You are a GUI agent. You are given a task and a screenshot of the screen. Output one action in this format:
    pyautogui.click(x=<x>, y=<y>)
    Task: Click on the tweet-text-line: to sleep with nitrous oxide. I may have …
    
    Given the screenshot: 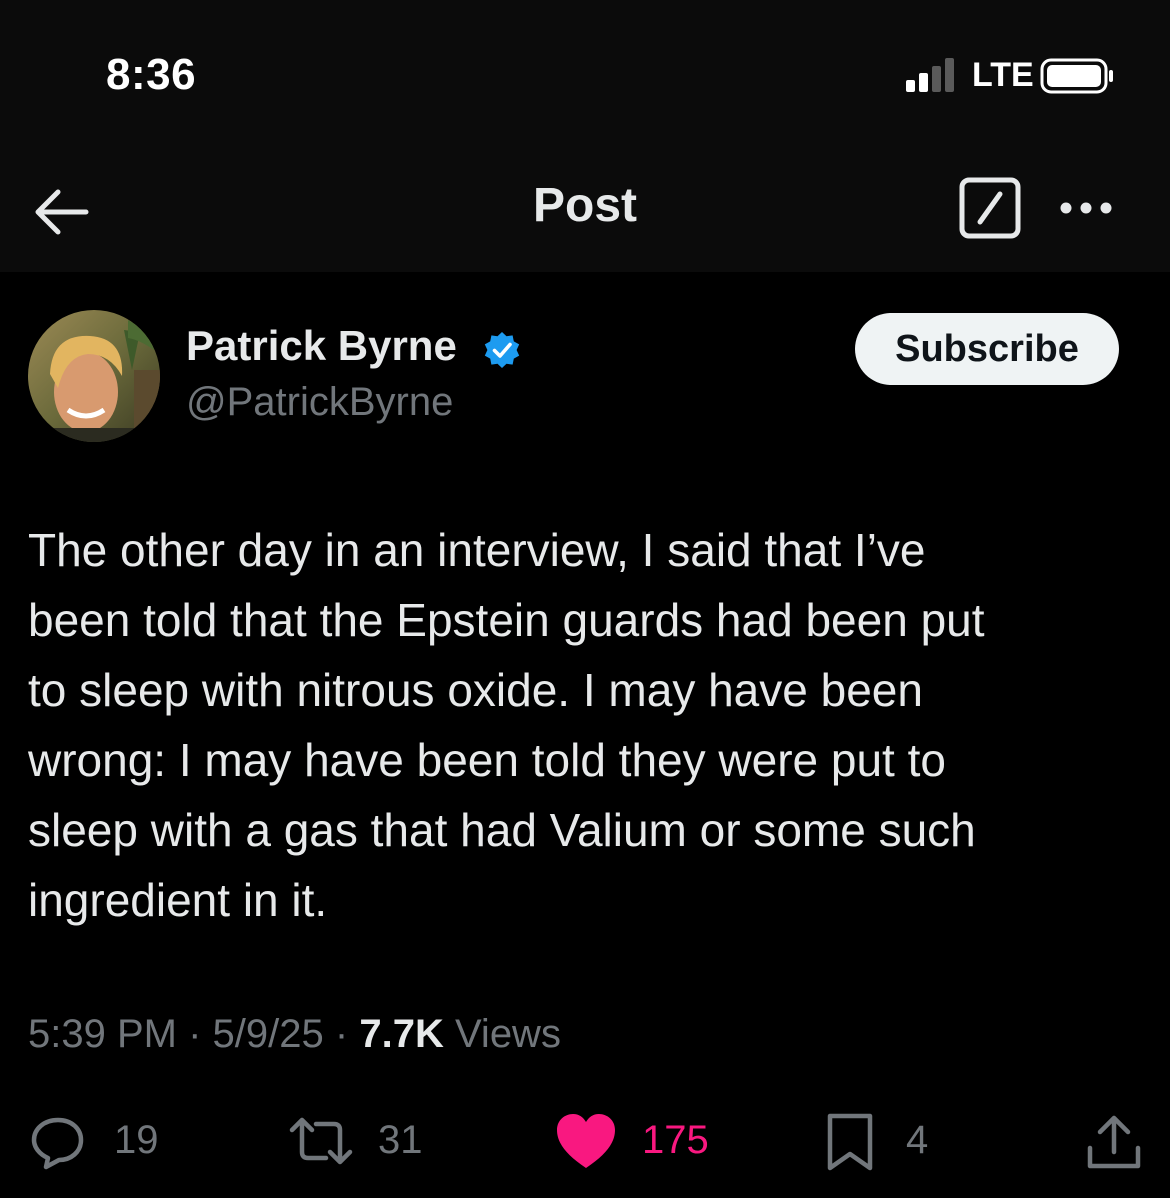 What is the action you would take?
    pyautogui.click(x=475, y=690)
    